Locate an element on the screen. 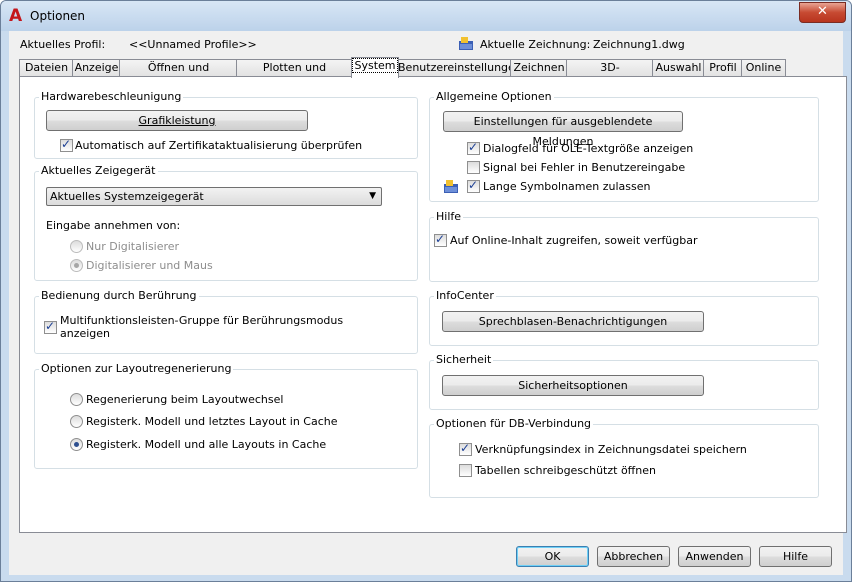  input-from-label: Eingabe annehmen von: is located at coordinates (113, 225).